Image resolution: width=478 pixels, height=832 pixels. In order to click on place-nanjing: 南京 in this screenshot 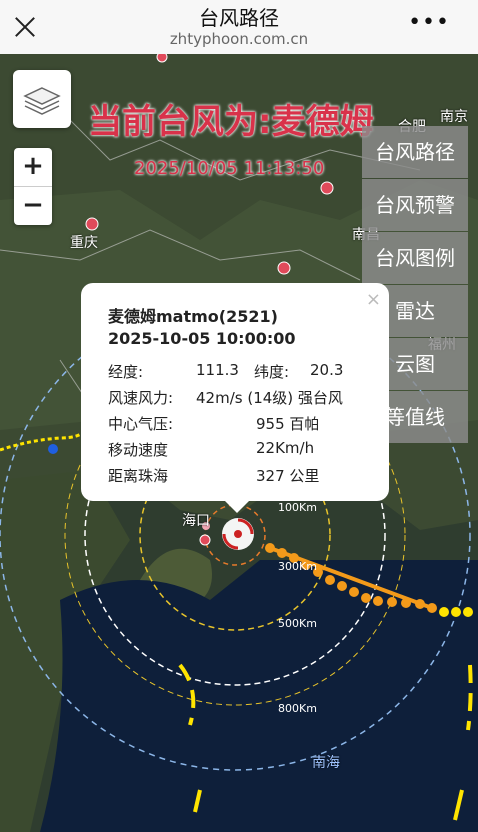, I will do `click(454, 117)`.